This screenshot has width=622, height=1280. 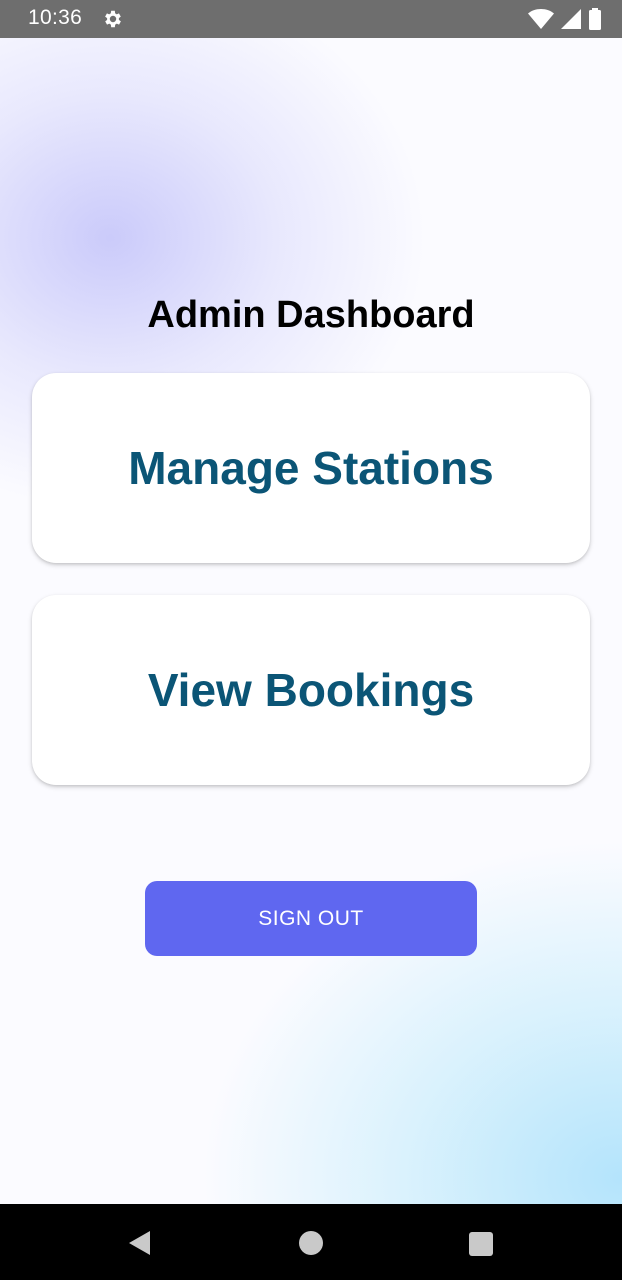 What do you see at coordinates (113, 19) in the screenshot?
I see `gear-icon` at bounding box center [113, 19].